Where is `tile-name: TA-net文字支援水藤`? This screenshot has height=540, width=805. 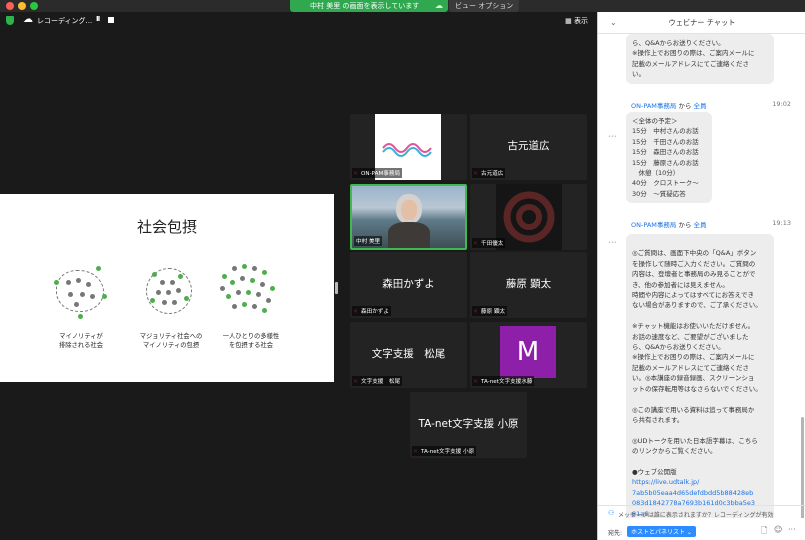 tile-name: TA-net文字支援水藤 is located at coordinates (503, 381).